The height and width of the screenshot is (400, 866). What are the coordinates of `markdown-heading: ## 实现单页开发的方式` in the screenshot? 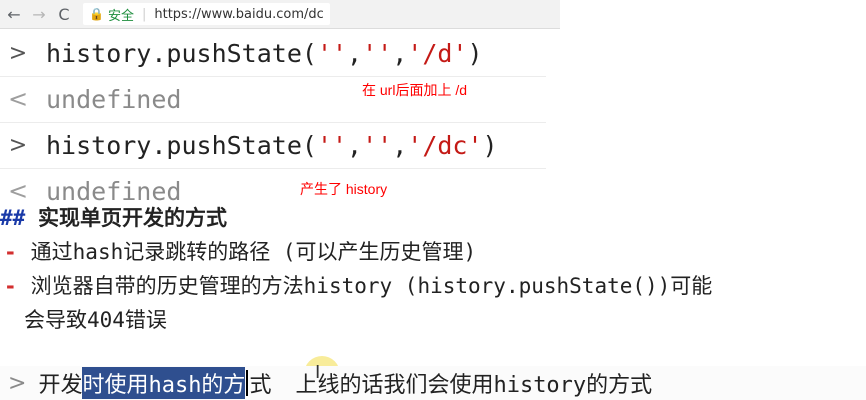 It's located at (433, 217).